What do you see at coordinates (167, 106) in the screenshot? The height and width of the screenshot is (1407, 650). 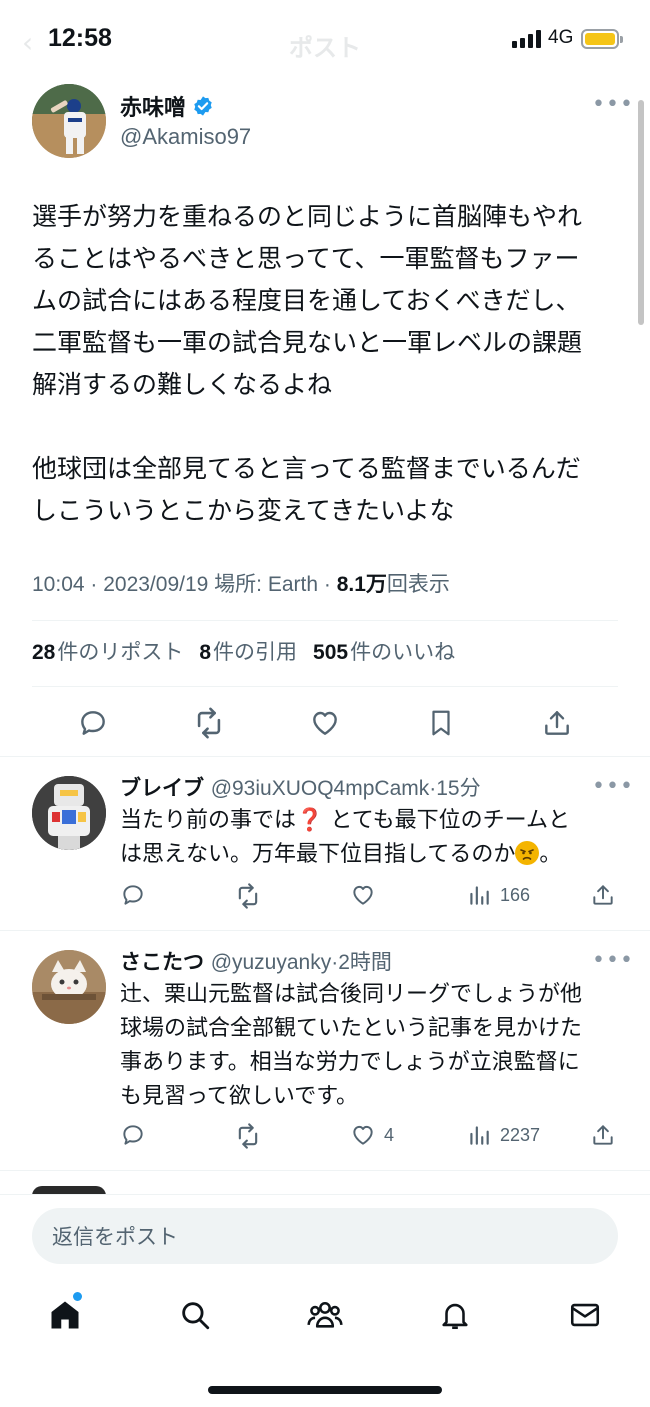 I see `author-name: 赤味噌` at bounding box center [167, 106].